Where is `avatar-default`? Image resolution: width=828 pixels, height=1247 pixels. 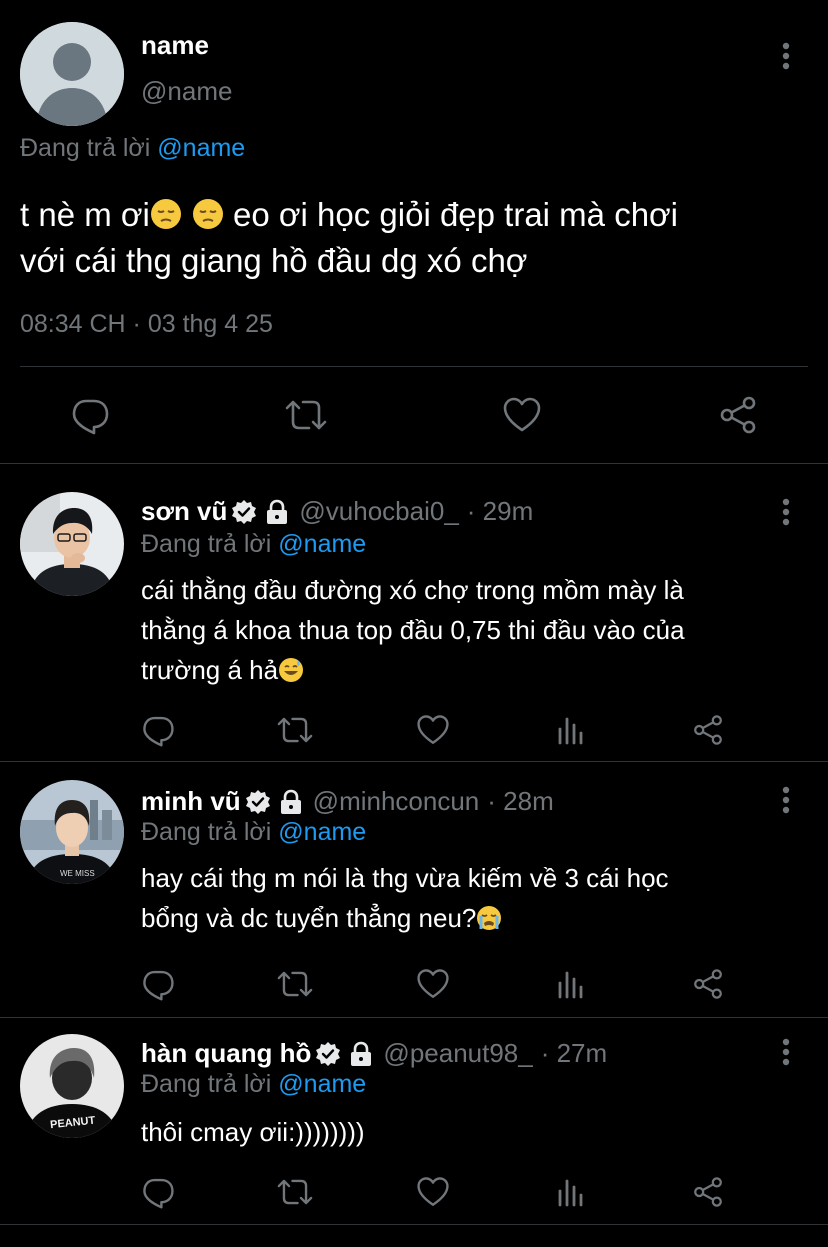 avatar-default is located at coordinates (72, 74).